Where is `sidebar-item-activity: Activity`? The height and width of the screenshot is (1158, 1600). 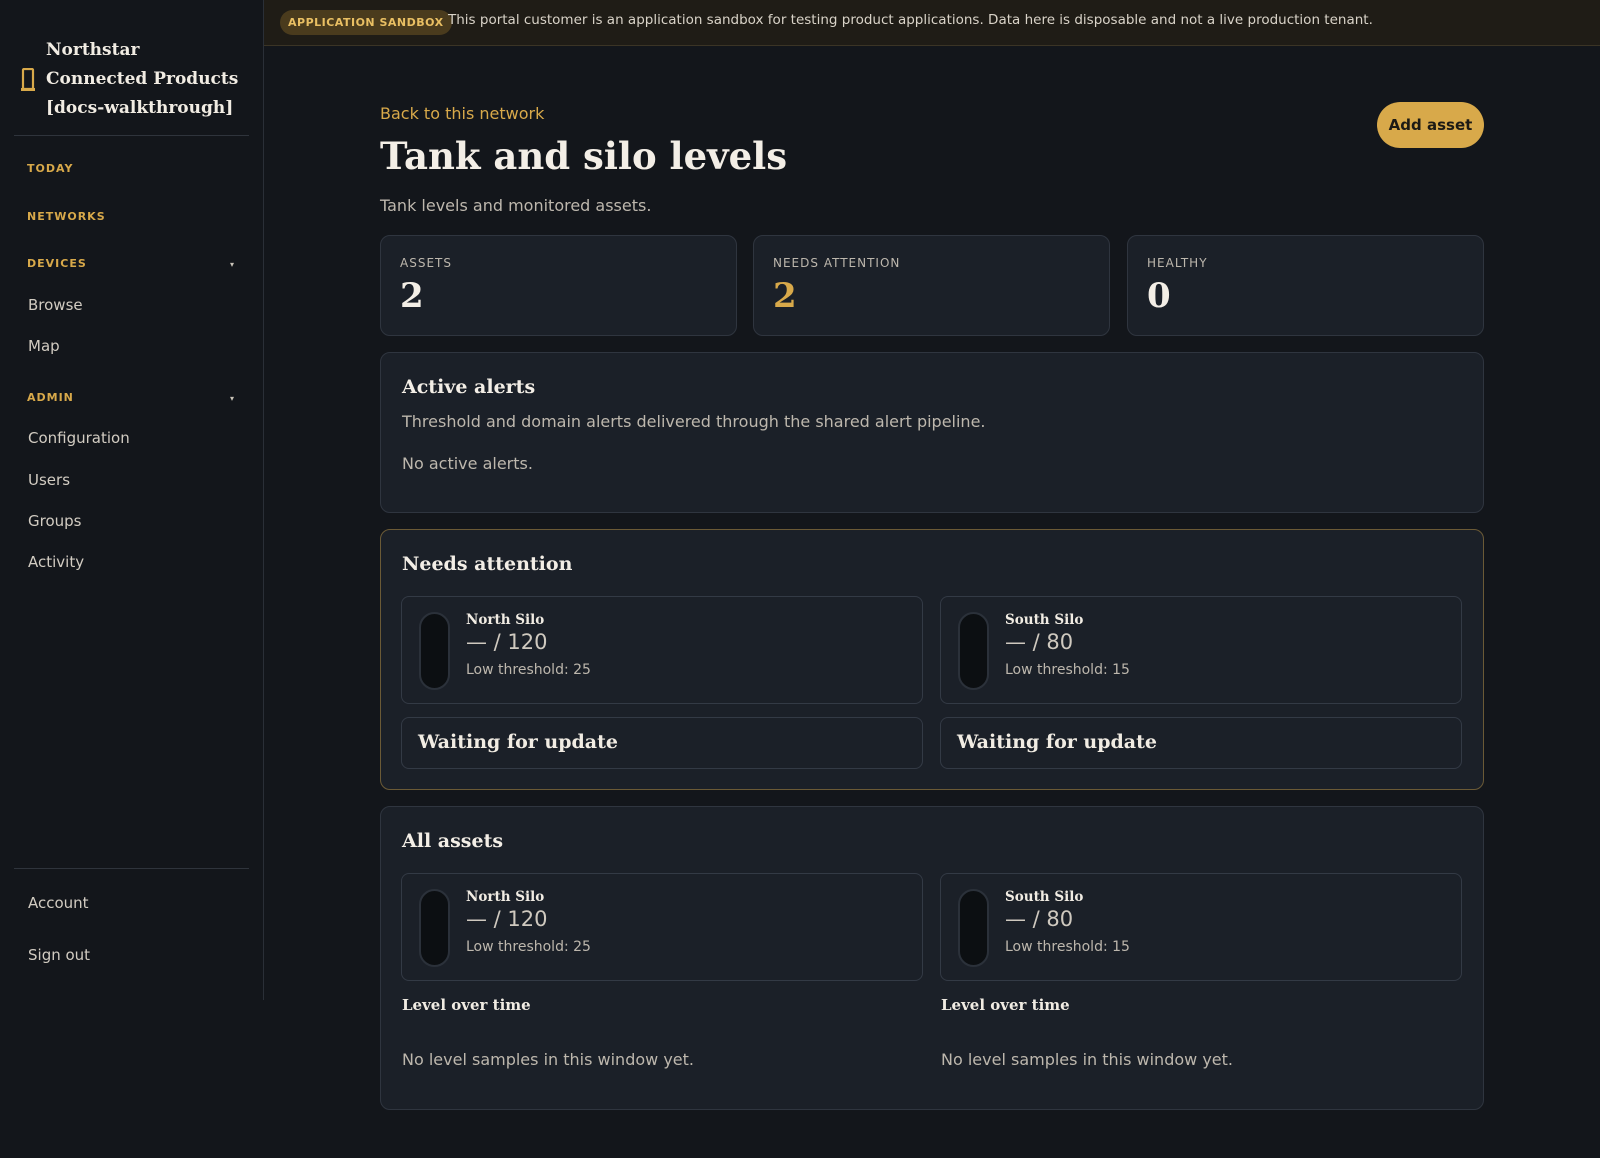
sidebar-item-activity: Activity is located at coordinates (56, 562).